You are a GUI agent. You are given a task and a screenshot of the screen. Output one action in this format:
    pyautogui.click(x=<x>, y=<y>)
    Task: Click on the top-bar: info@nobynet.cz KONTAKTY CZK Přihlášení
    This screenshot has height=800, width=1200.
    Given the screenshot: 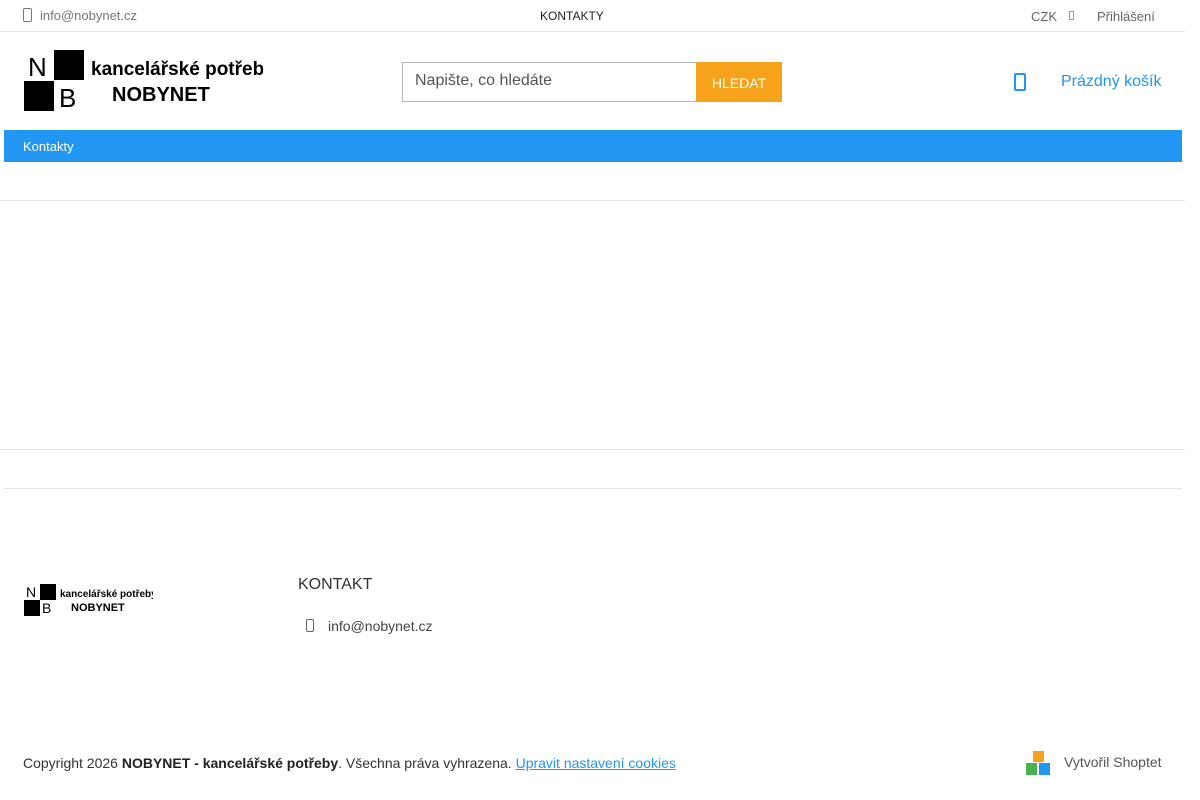 What is the action you would take?
    pyautogui.click(x=592, y=16)
    